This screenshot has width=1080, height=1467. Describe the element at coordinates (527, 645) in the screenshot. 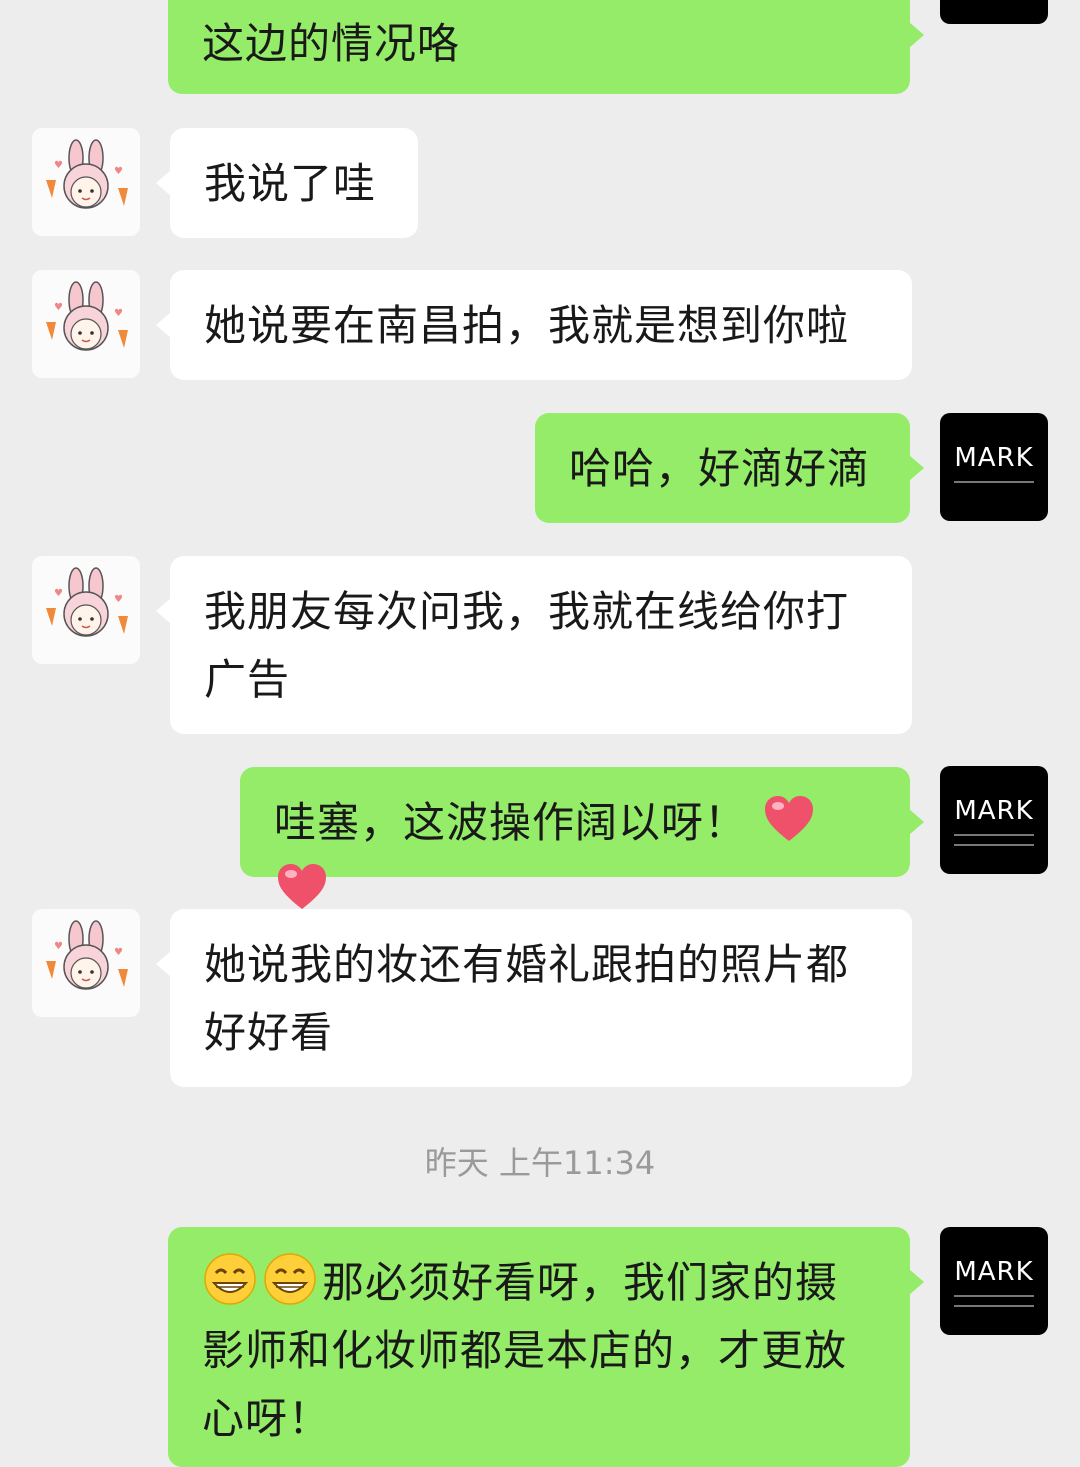

I see `message-text: 我朋友每次问我，我就在线给你打广告` at that location.